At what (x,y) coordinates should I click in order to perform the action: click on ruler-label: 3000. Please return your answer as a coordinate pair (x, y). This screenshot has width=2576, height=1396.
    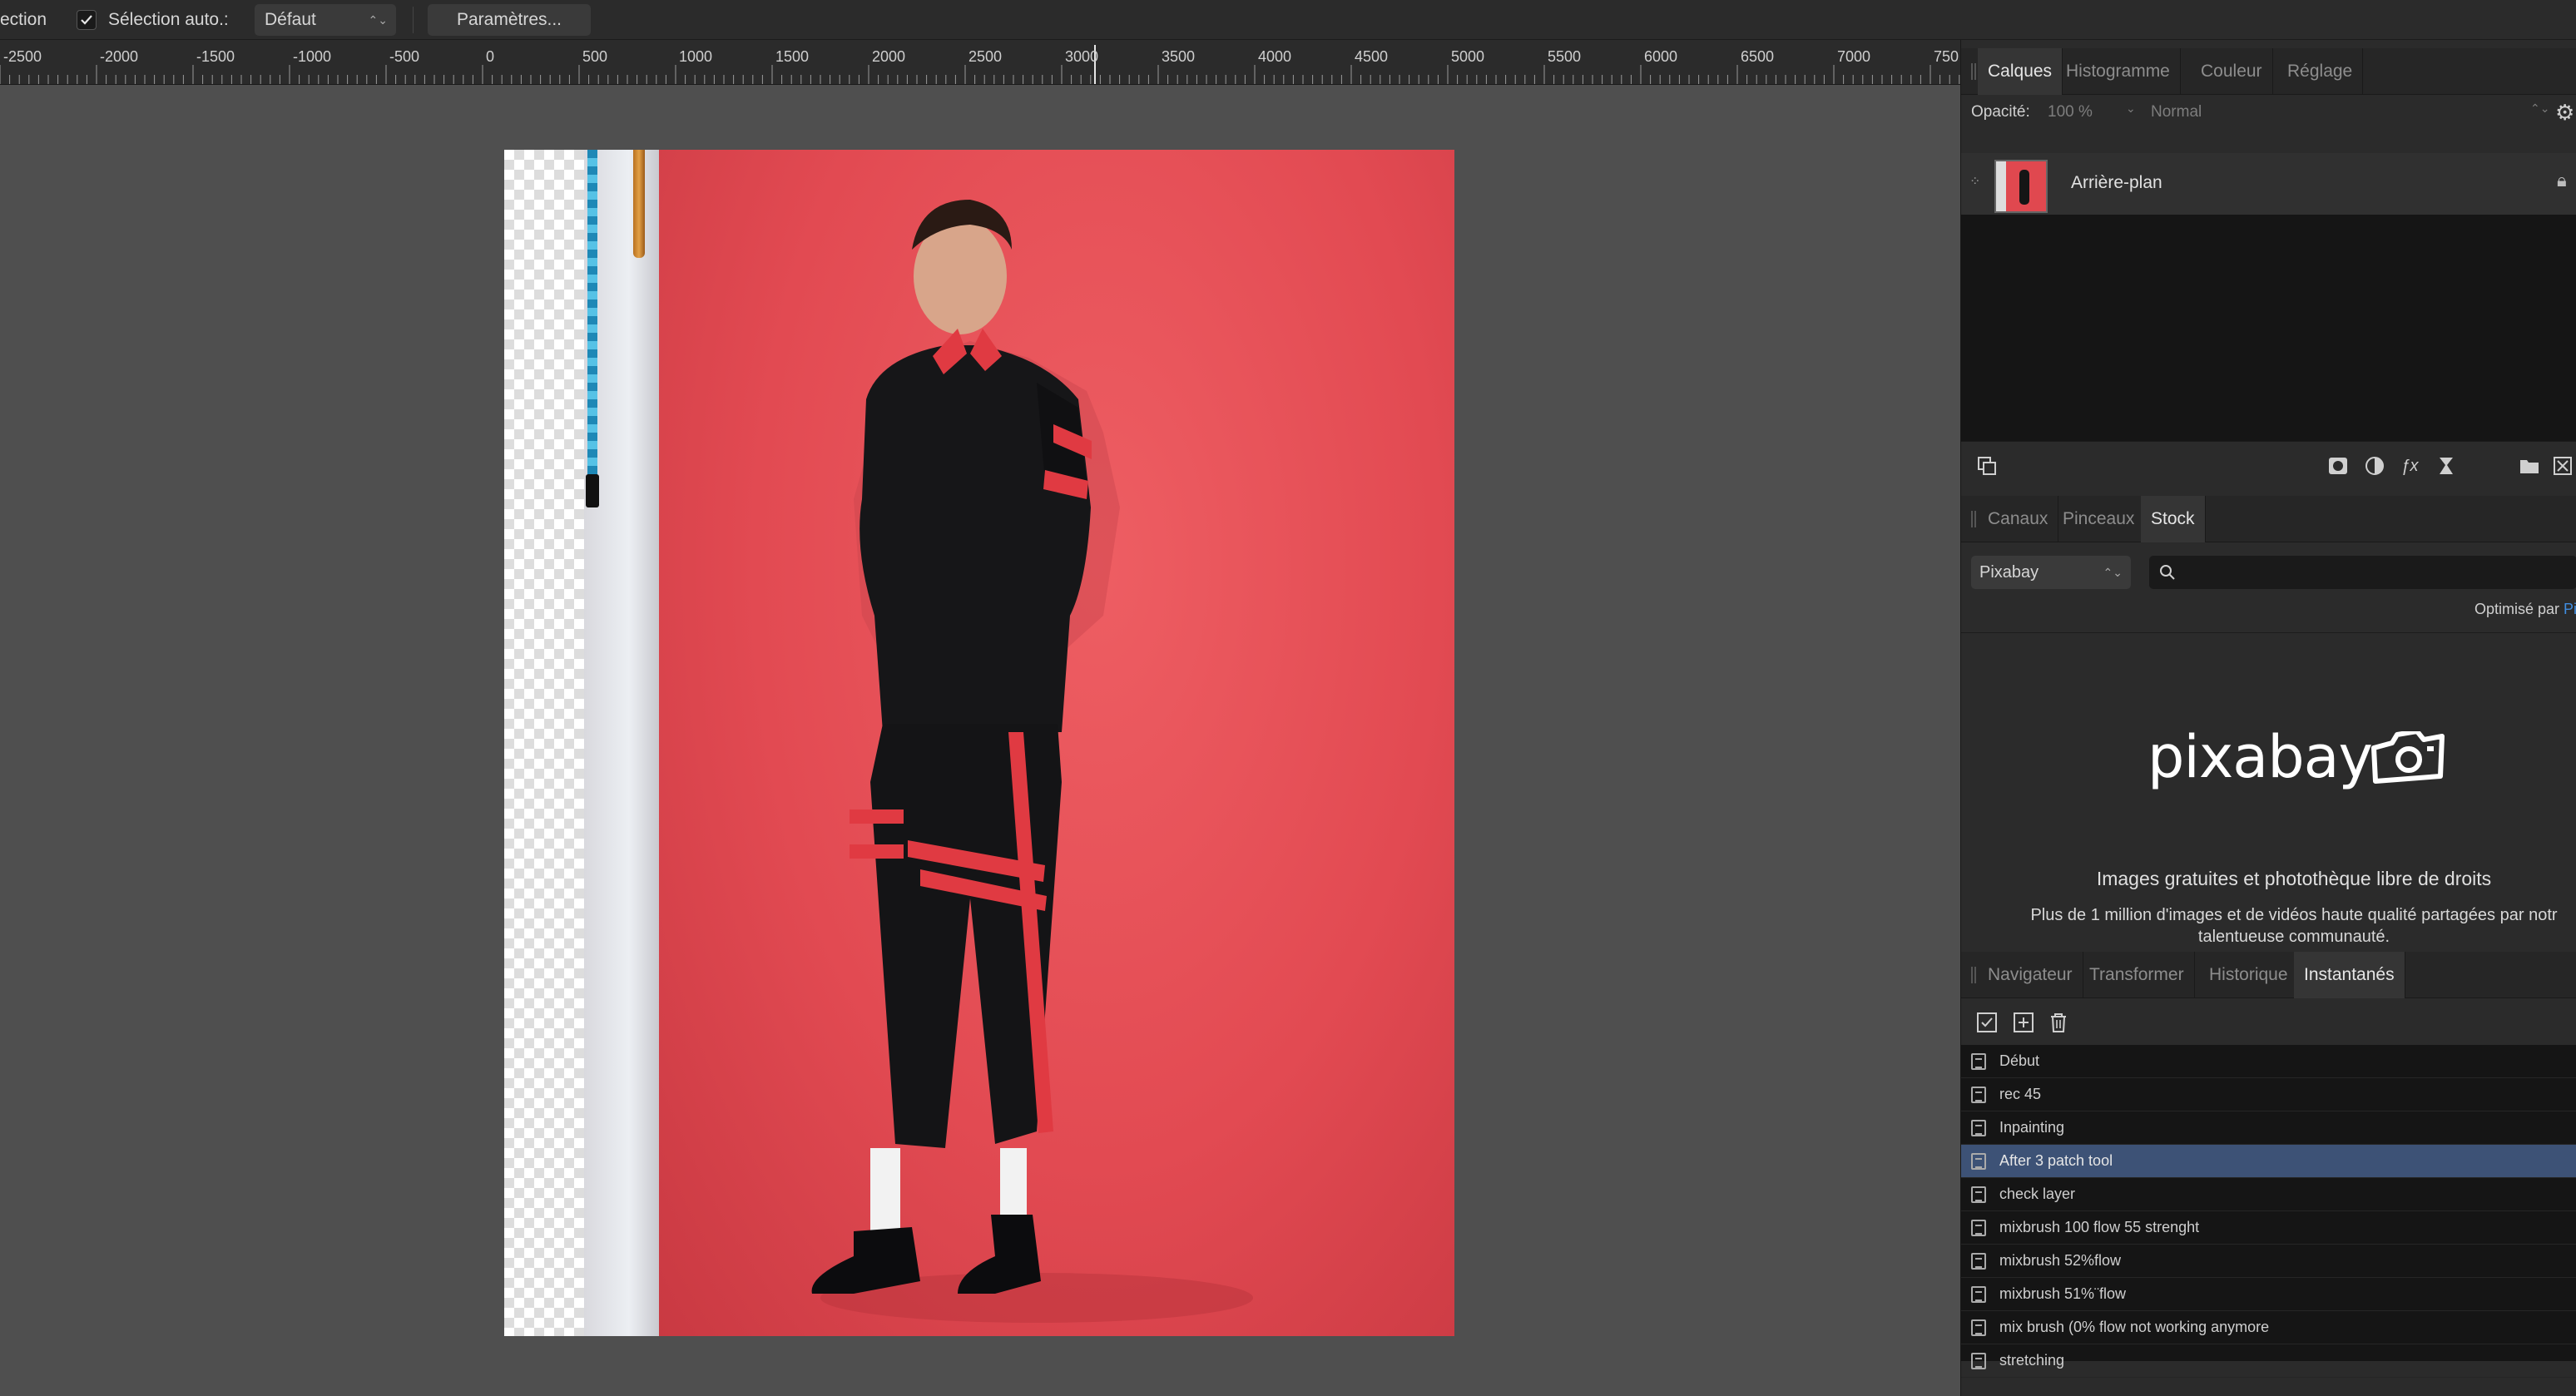
    Looking at the image, I should click on (1082, 56).